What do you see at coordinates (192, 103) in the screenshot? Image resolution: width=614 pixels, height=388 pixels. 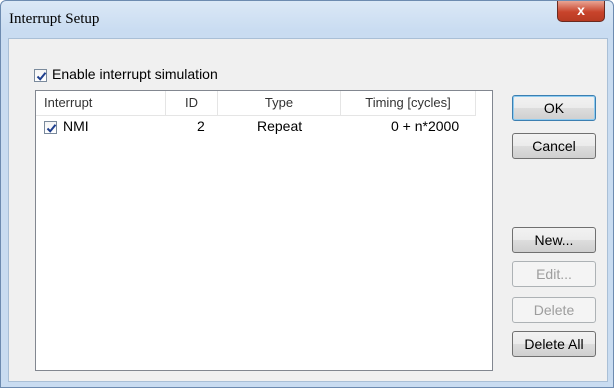 I see `column-header-id: ID` at bounding box center [192, 103].